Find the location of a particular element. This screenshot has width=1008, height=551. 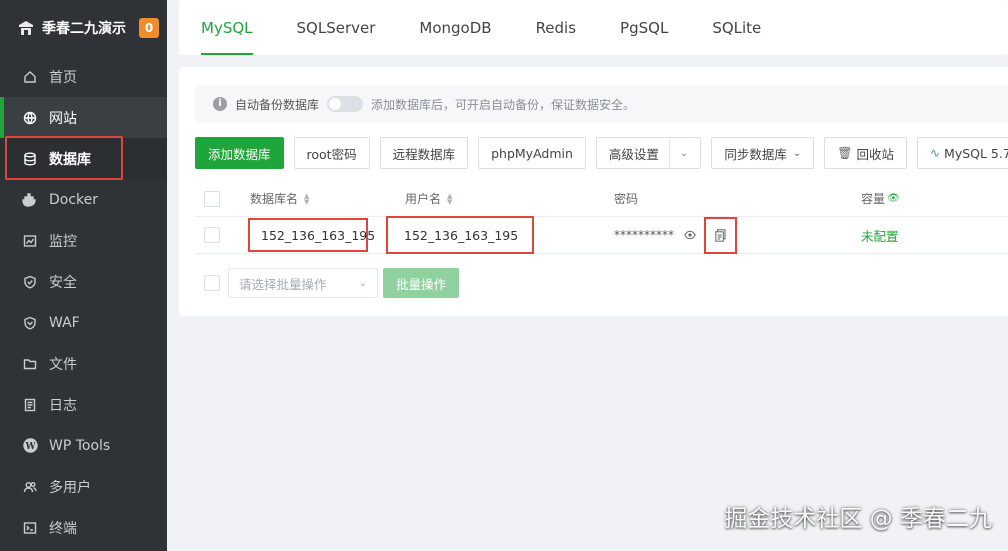

sidebar-item-label: 监控 is located at coordinates (63, 241).